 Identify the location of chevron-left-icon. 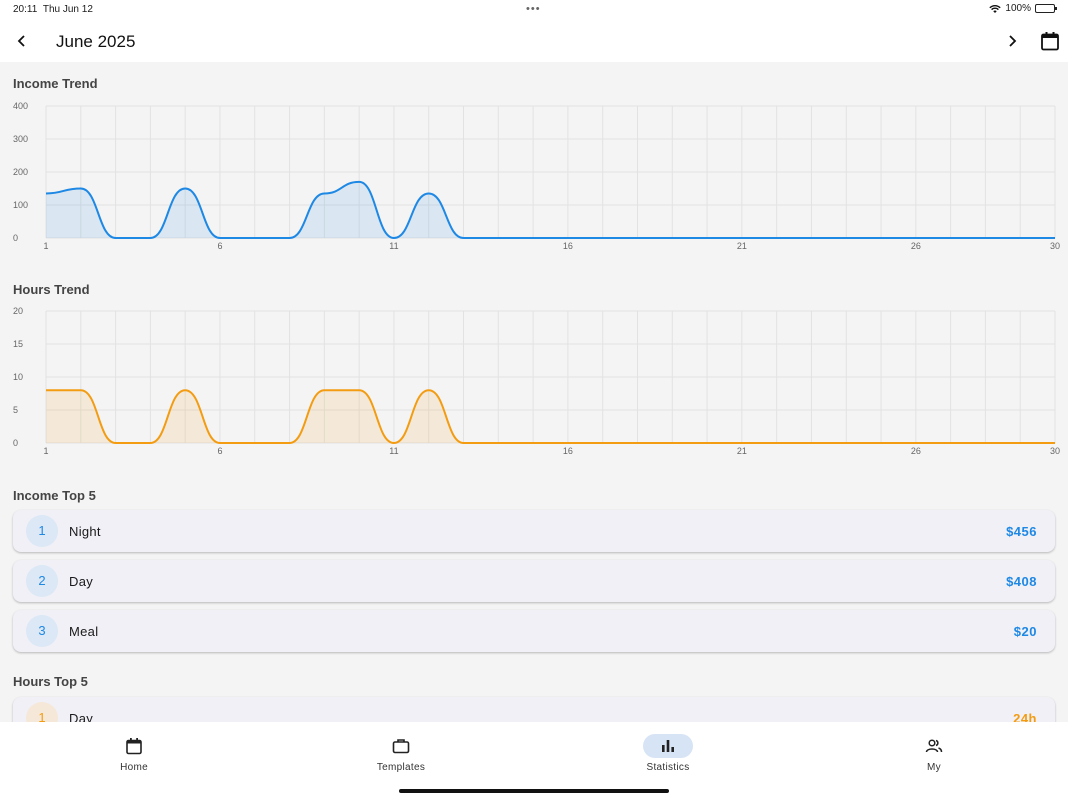
(21, 41).